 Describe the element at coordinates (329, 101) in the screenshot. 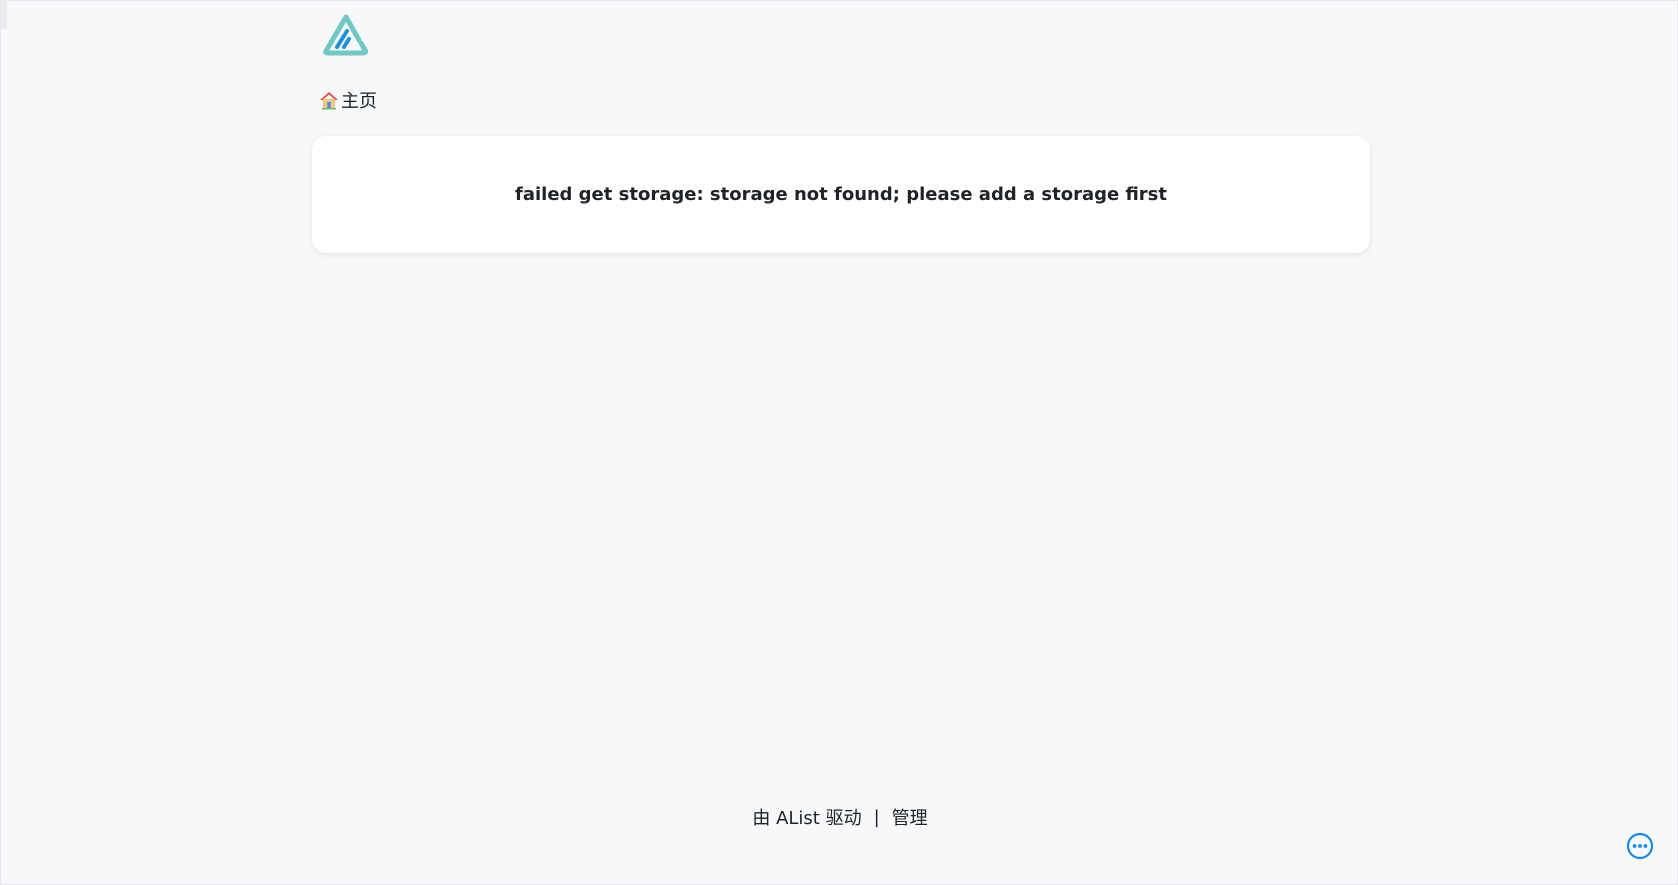

I see `house-icon` at that location.